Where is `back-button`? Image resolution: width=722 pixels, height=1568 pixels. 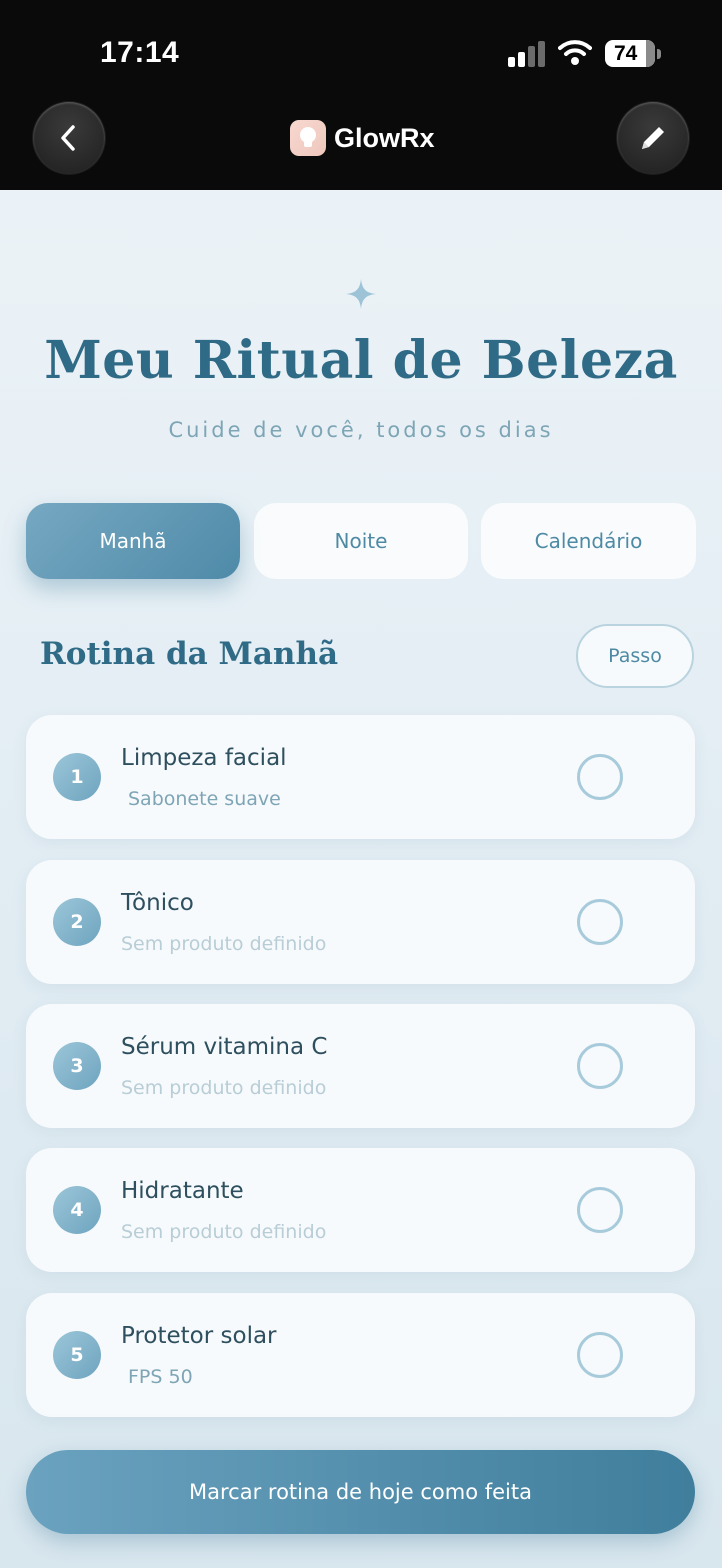
back-button is located at coordinates (69, 138).